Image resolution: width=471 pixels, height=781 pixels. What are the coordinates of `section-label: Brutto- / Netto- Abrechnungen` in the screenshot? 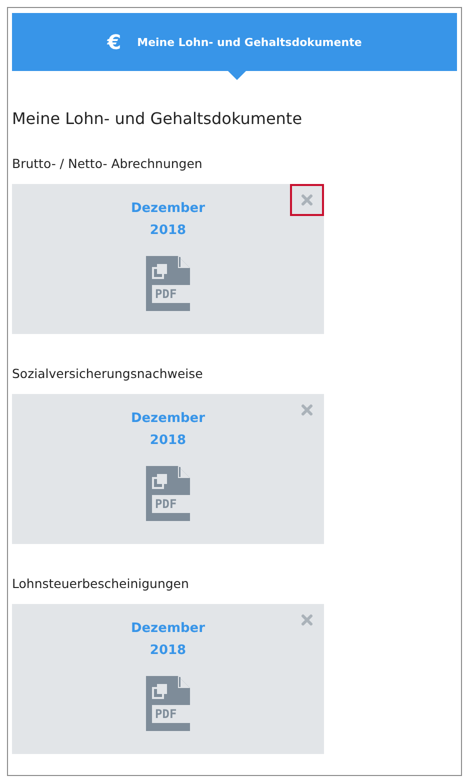 It's located at (108, 164).